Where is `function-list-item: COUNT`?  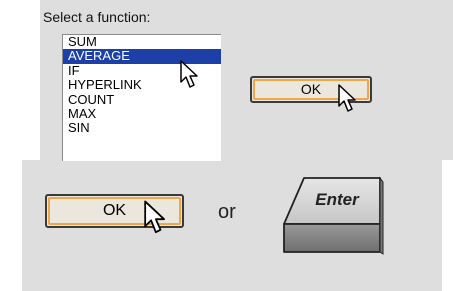 function-list-item: COUNT is located at coordinates (142, 99).